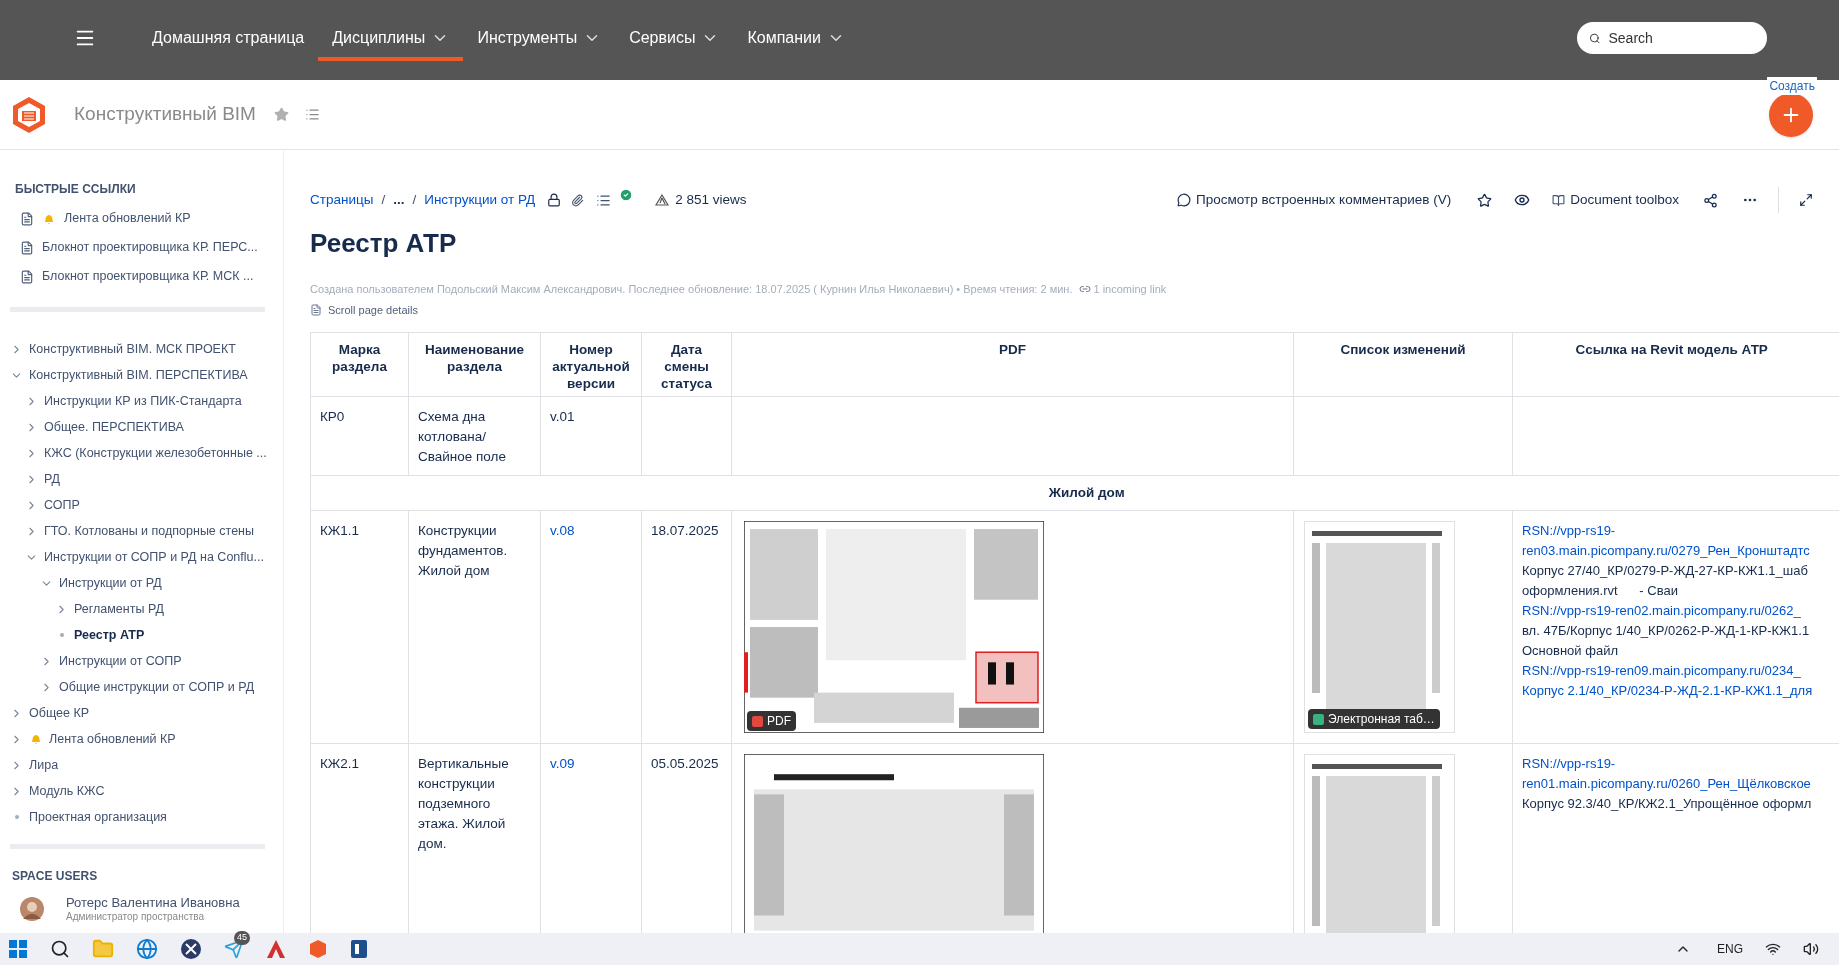  What do you see at coordinates (562, 530) in the screenshot?
I see `version-link: v.08` at bounding box center [562, 530].